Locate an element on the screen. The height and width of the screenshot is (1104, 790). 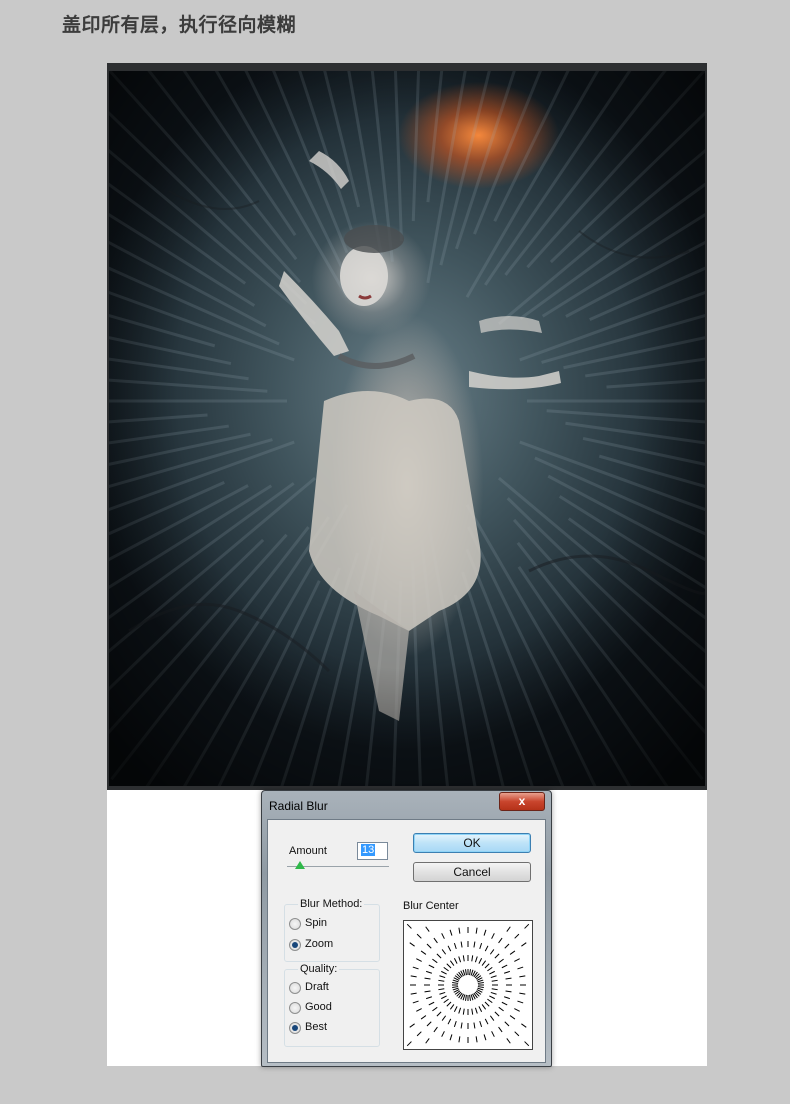
cancel-button: Cancel is located at coordinates (472, 872).